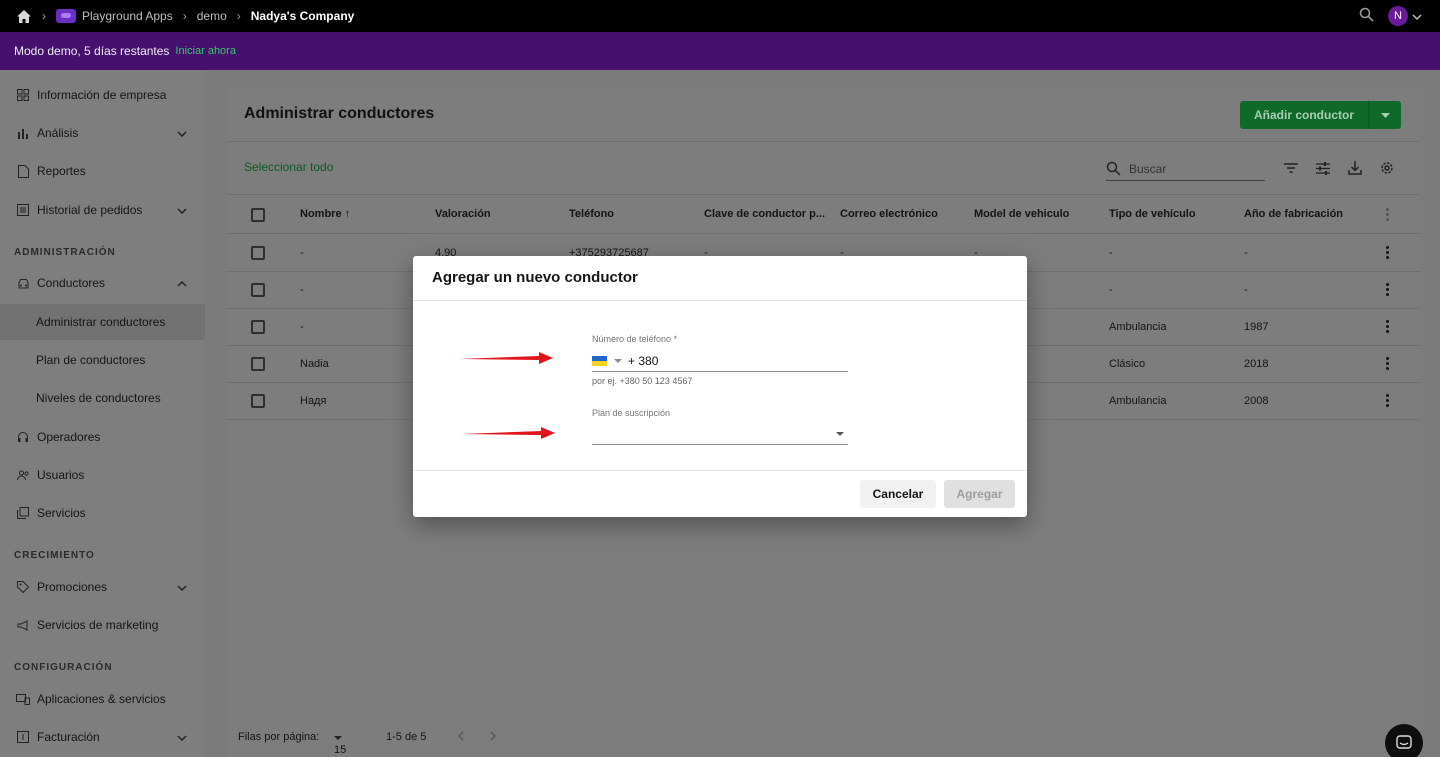 The image size is (1440, 757). I want to click on devices-icon, so click(23, 699).